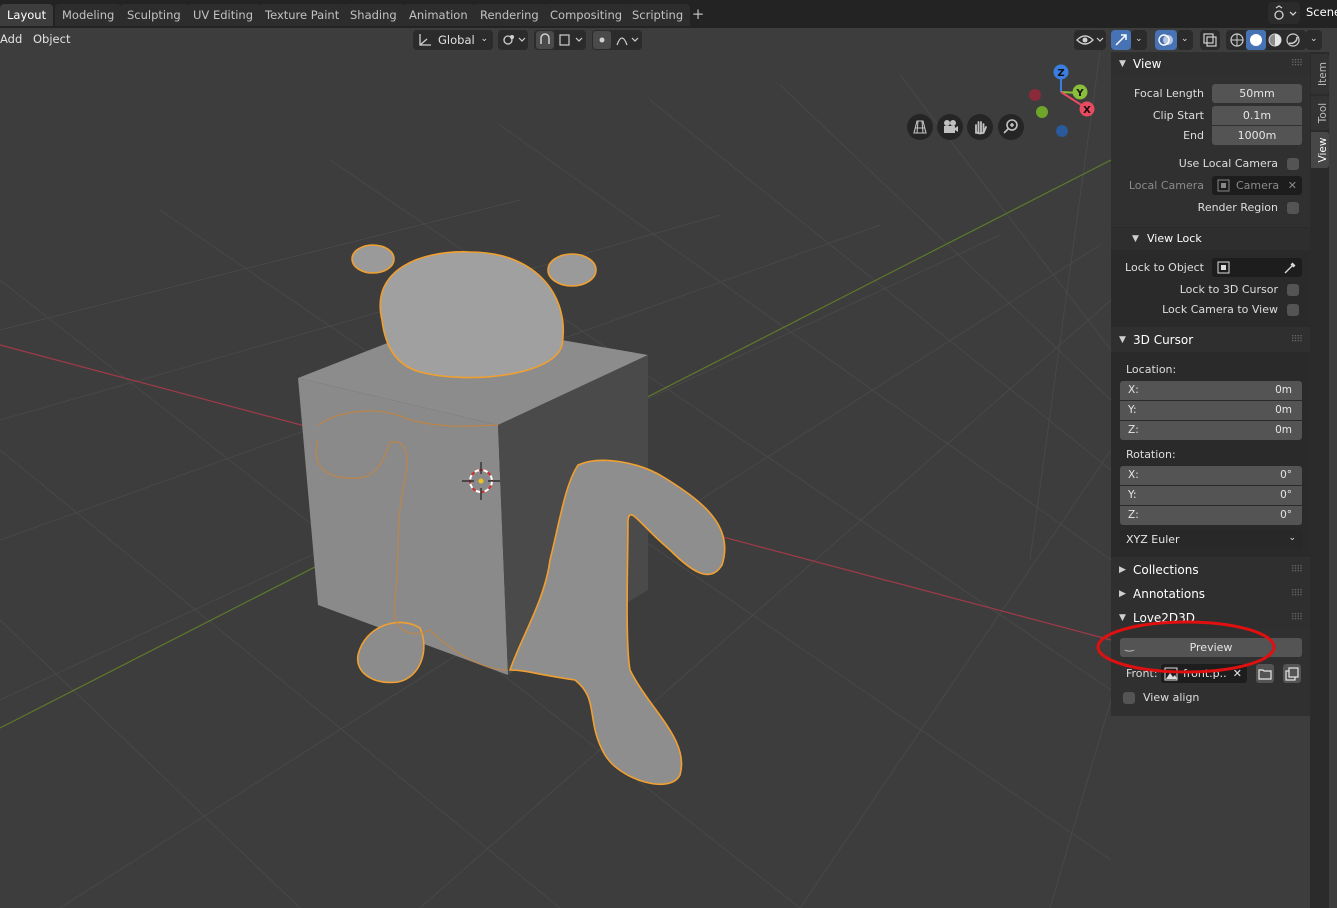 The width and height of the screenshot is (1337, 908). I want to click on view-align-checkbox, so click(1129, 698).